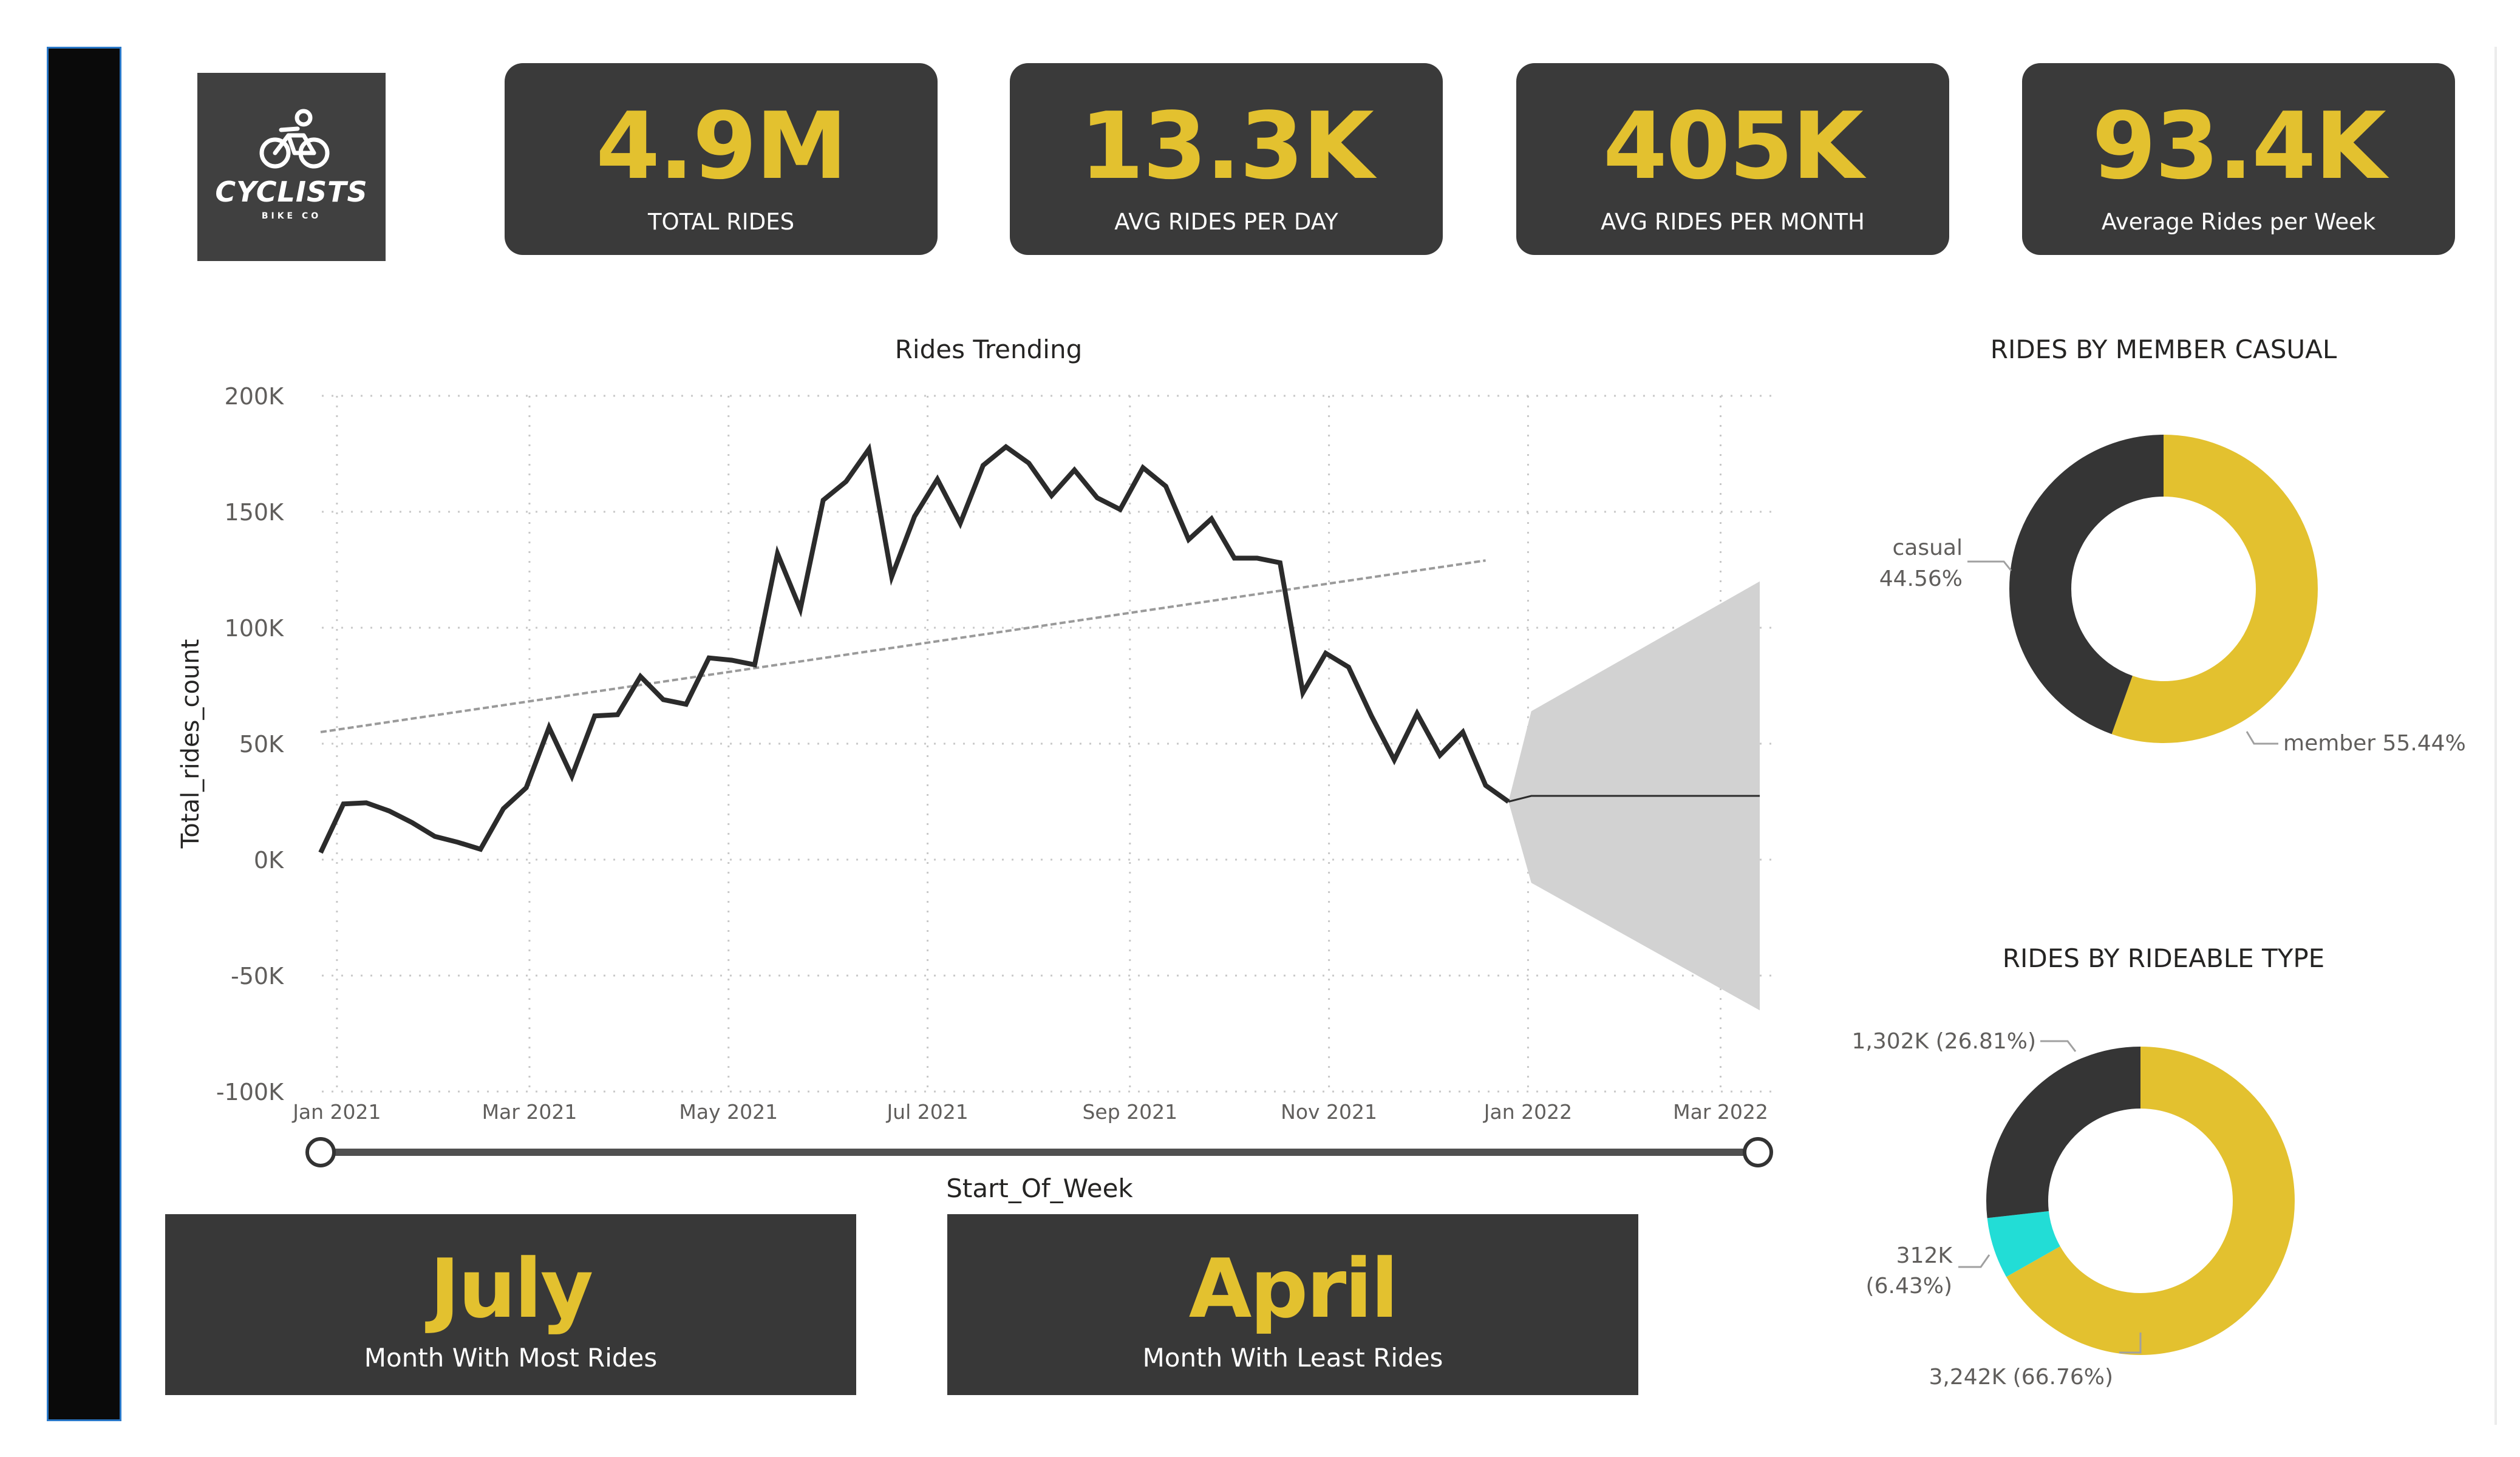 The width and height of the screenshot is (2520, 1457). Describe the element at coordinates (728, 1112) in the screenshot. I see `x-tick-label: May 2021` at that location.